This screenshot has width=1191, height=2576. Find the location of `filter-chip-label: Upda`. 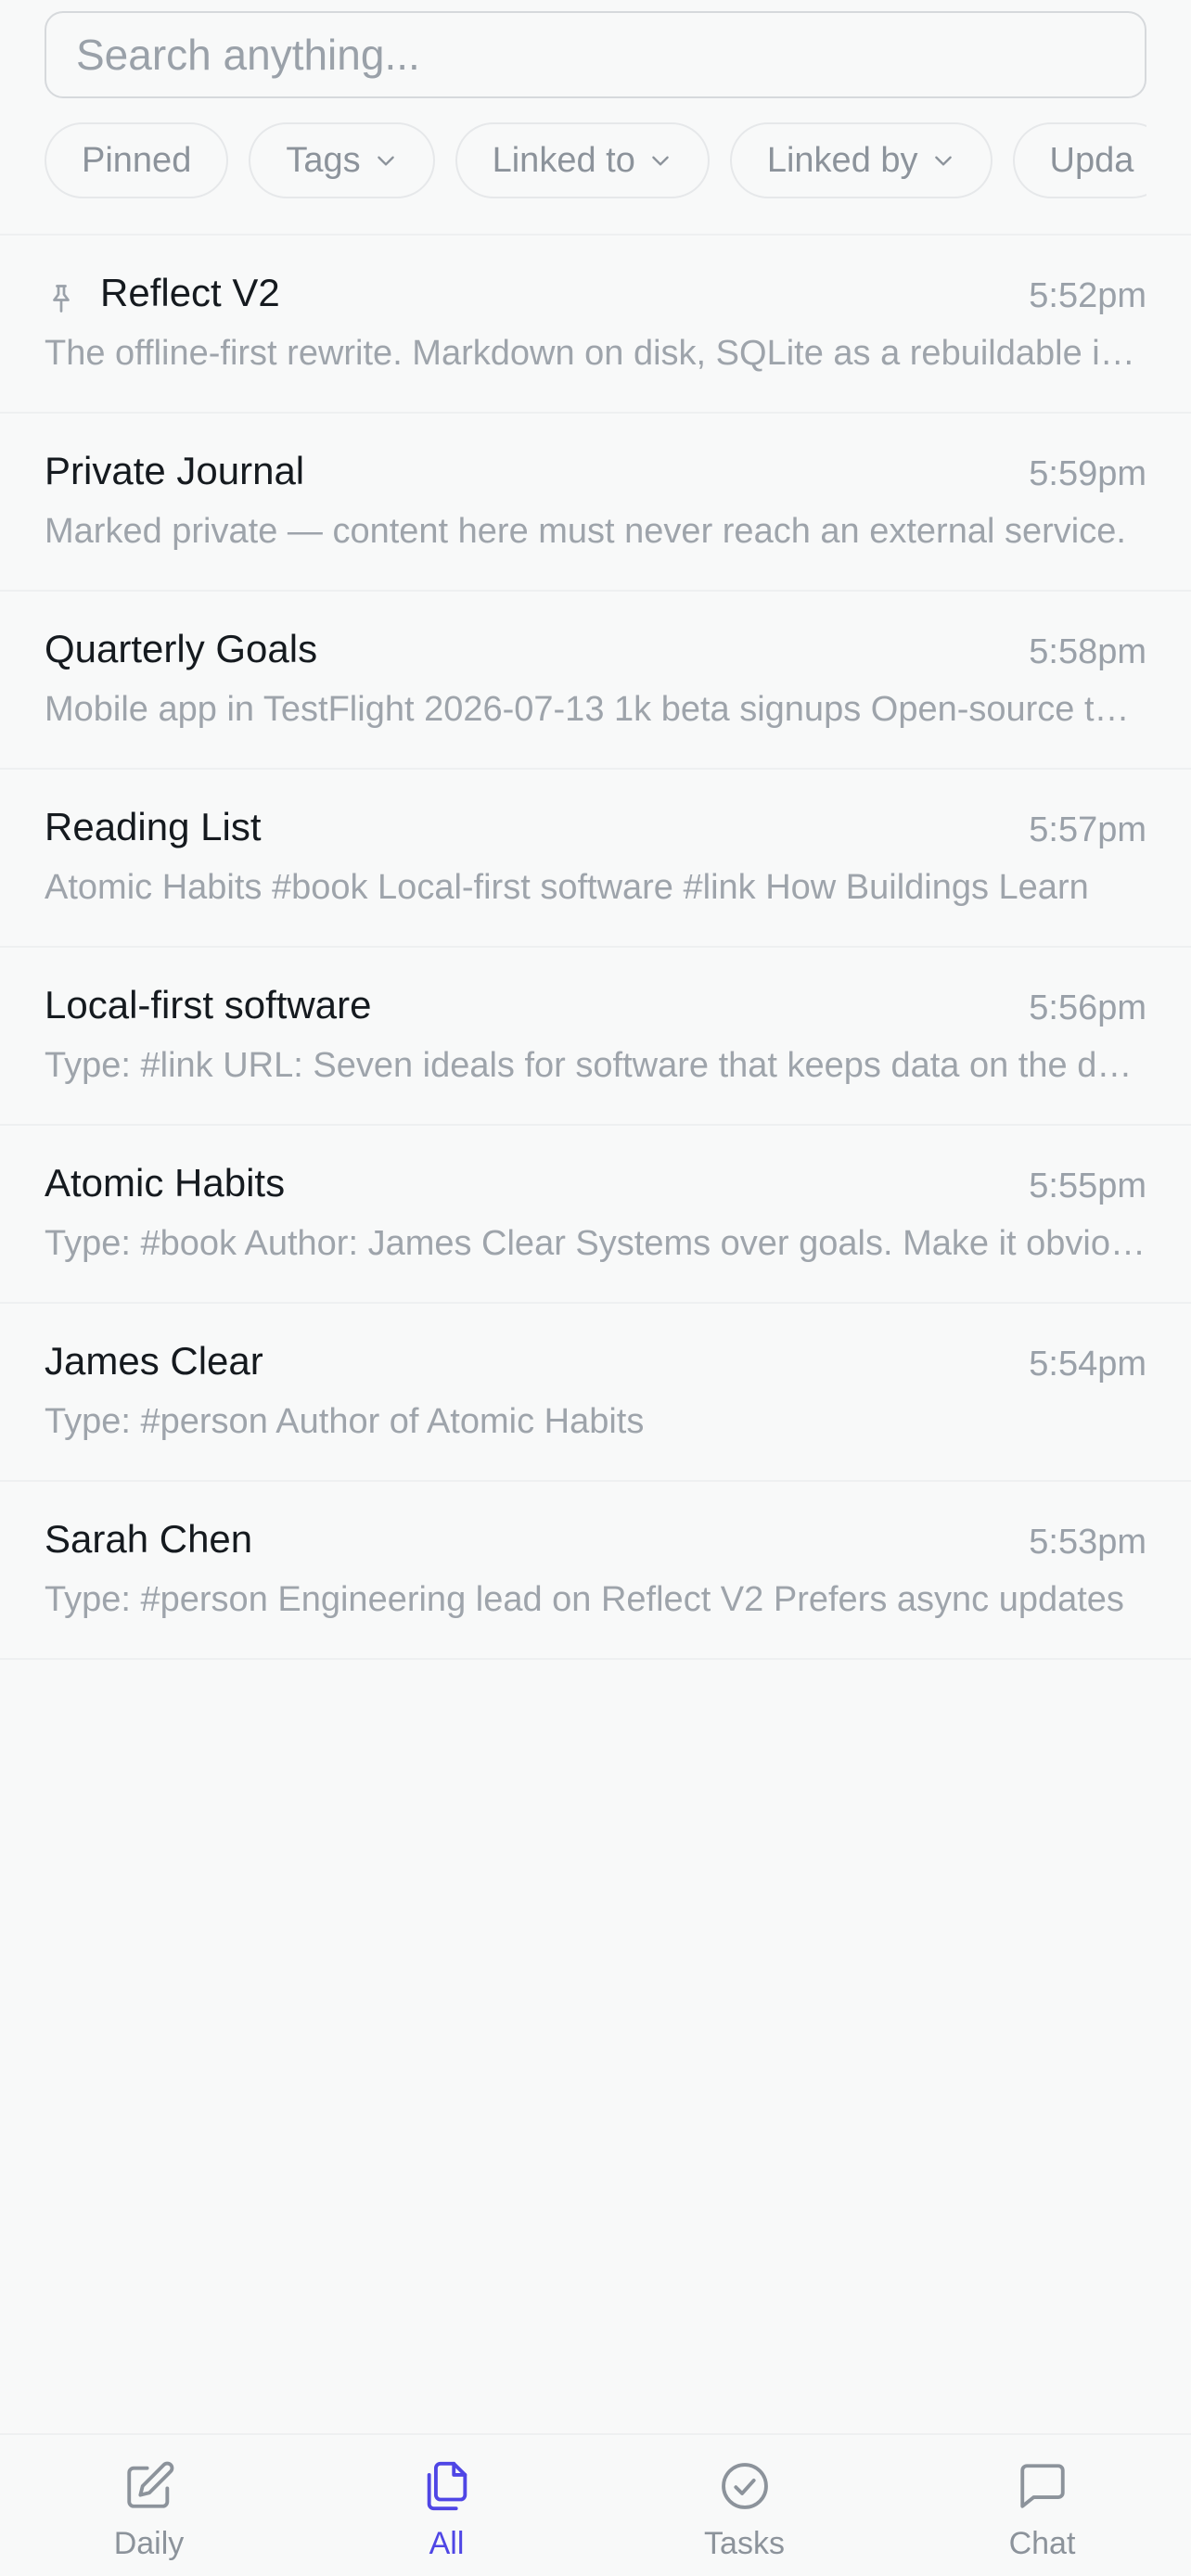

filter-chip-label: Upda is located at coordinates (1091, 160).